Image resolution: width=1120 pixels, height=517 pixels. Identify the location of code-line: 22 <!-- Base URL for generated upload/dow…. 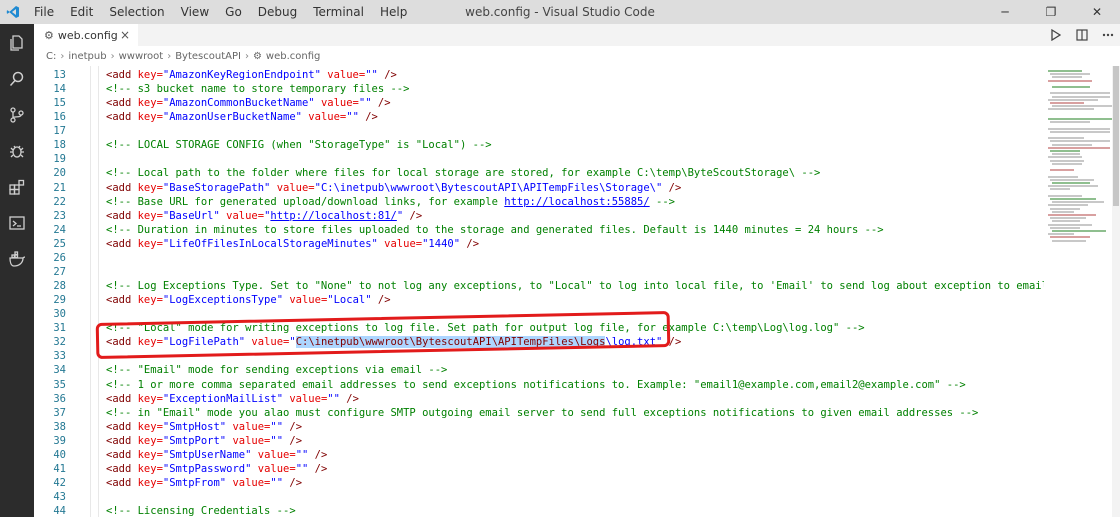
(539, 202).